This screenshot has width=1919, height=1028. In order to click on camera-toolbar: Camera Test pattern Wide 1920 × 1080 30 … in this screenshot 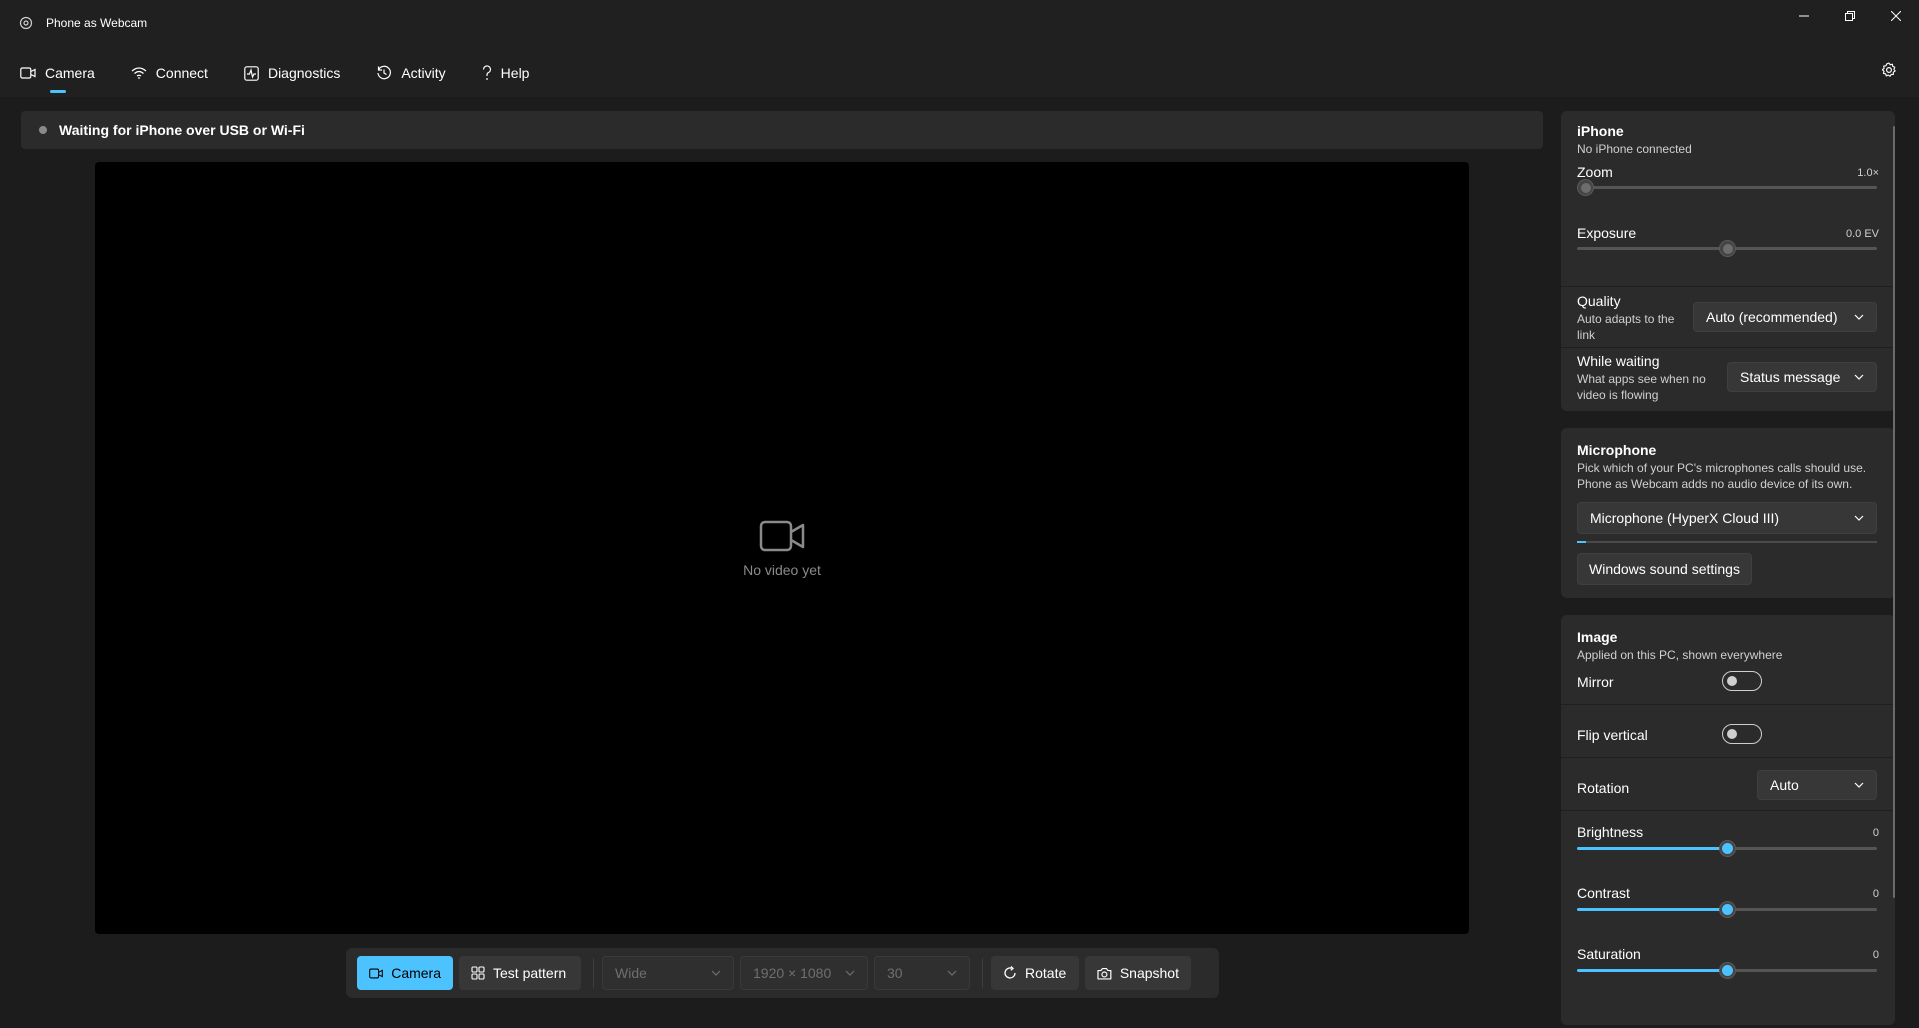, I will do `click(782, 973)`.